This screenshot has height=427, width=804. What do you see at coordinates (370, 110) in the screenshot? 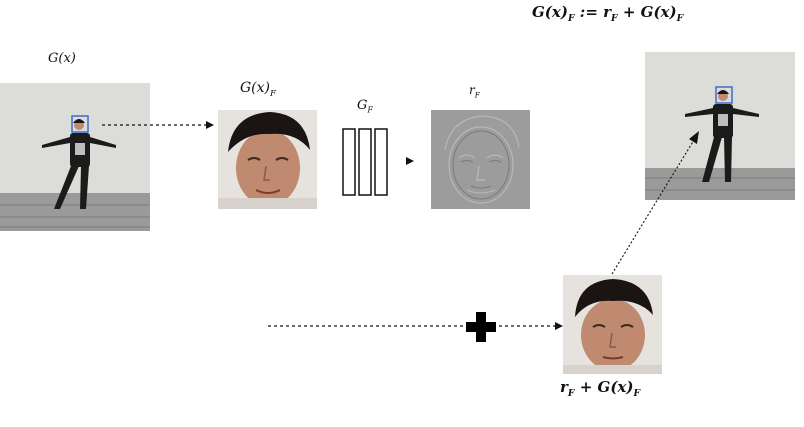
I see `network-label-sub: F` at bounding box center [370, 110].